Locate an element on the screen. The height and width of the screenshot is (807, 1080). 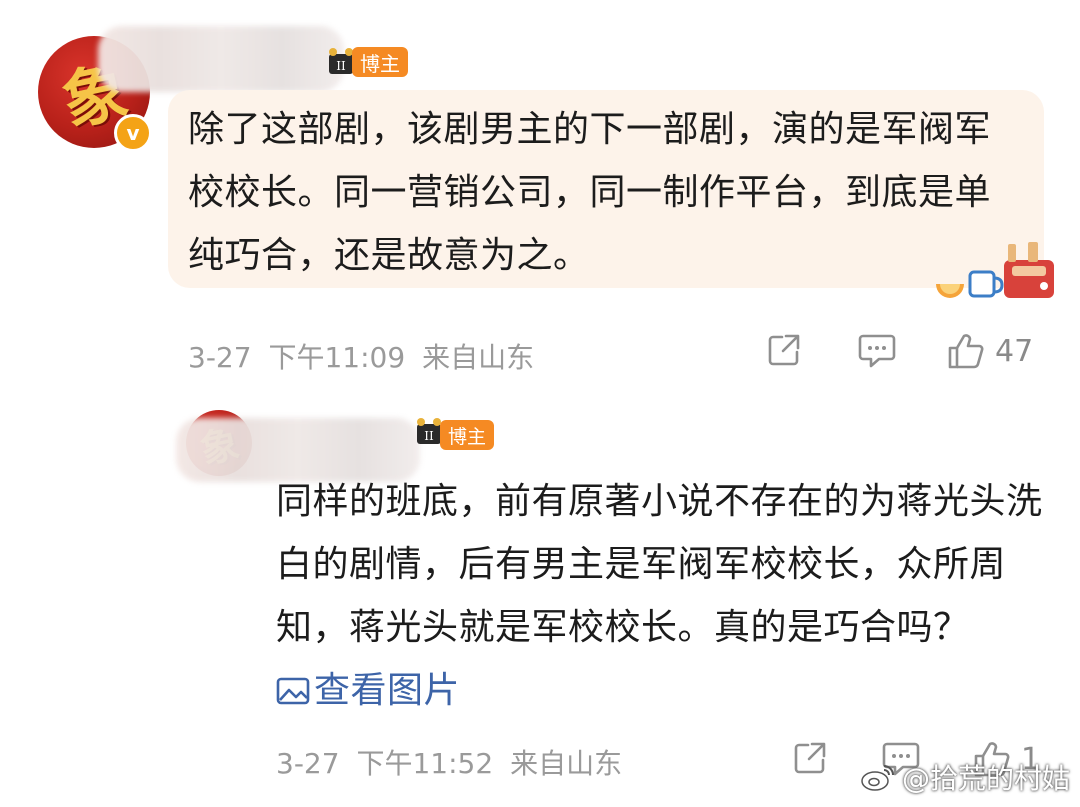
image-icon is located at coordinates (293, 691).